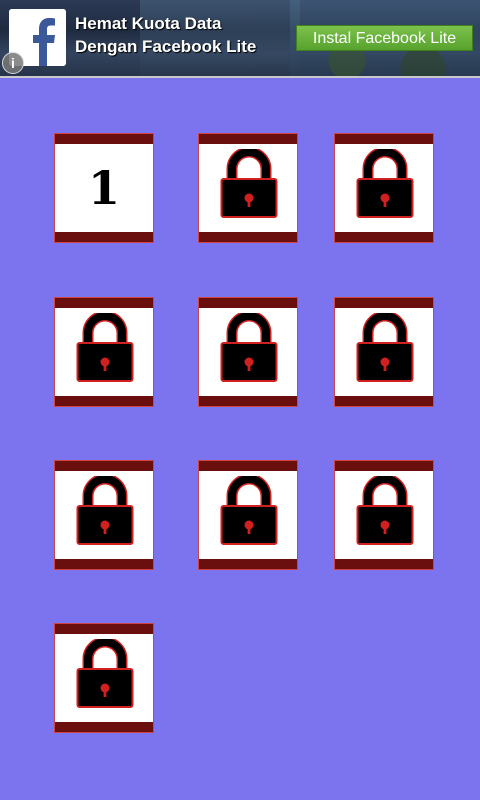 This screenshot has width=480, height=800. Describe the element at coordinates (166, 46) in the screenshot. I see `ad-line-2: Dengan Facebook Lite` at that location.